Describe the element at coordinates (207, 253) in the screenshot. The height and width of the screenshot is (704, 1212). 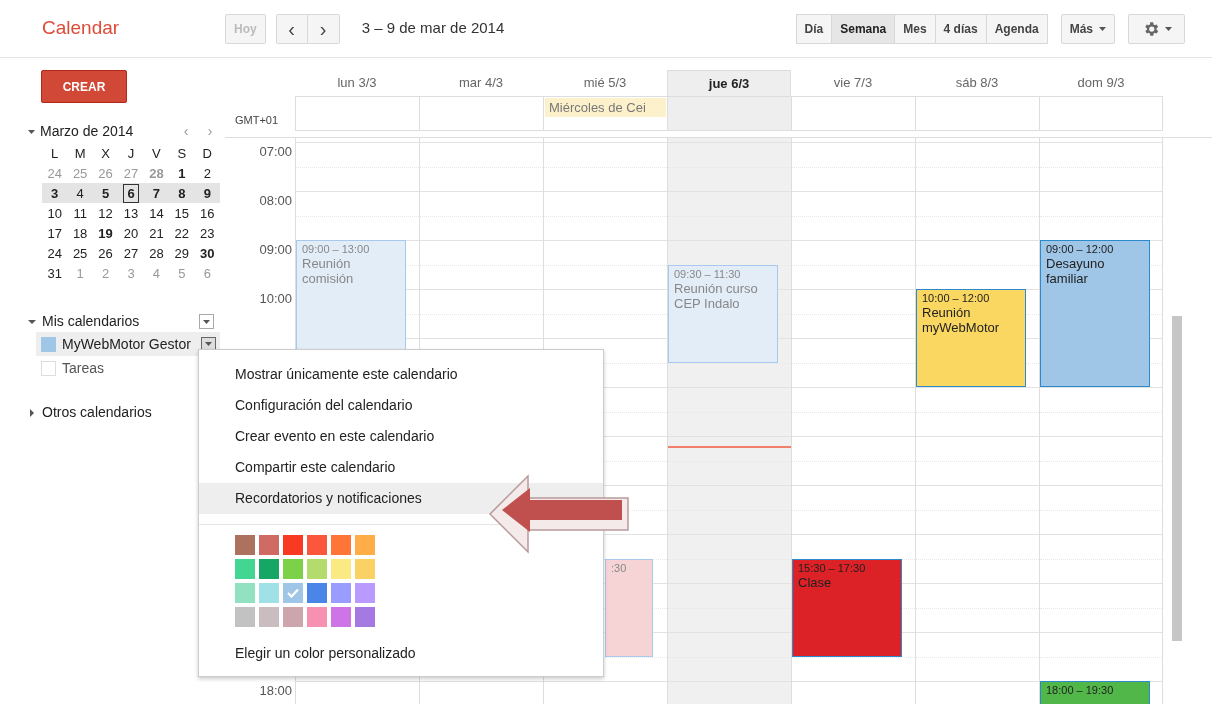
I see `day-number: 30` at that location.